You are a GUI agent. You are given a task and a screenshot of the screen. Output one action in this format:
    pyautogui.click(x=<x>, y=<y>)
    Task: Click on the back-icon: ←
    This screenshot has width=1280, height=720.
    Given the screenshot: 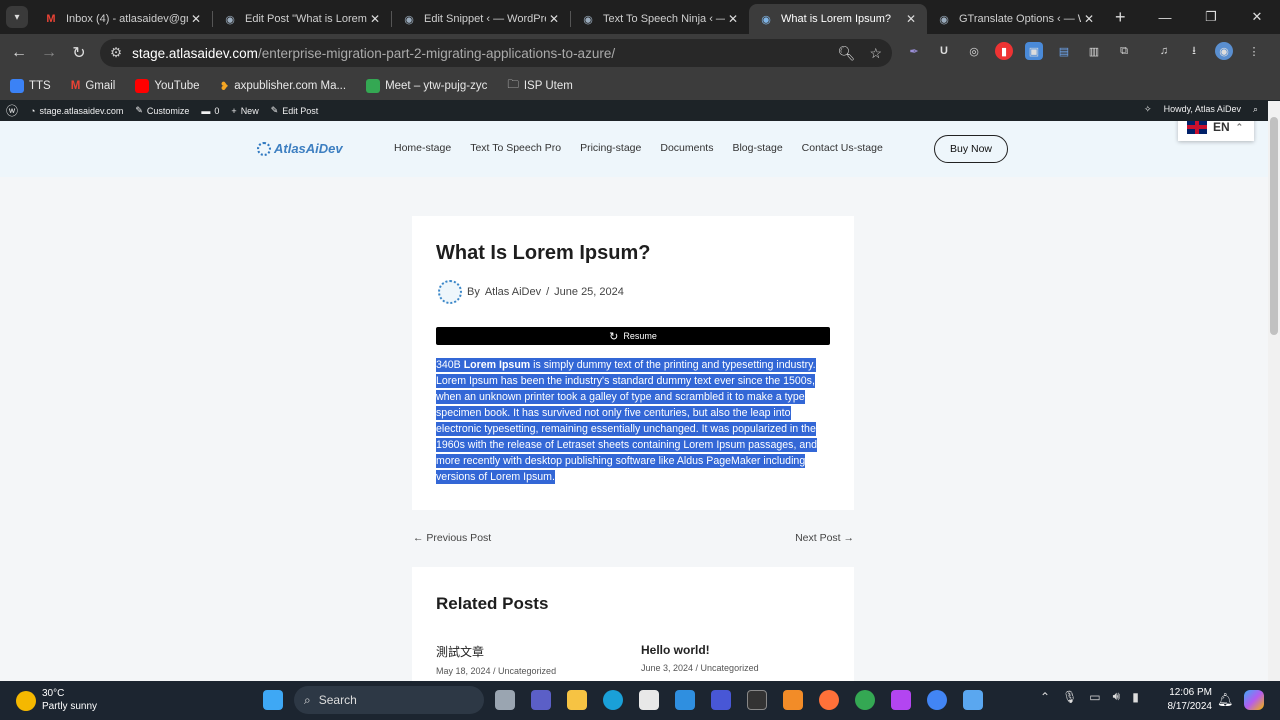 What is the action you would take?
    pyautogui.click(x=19, y=53)
    